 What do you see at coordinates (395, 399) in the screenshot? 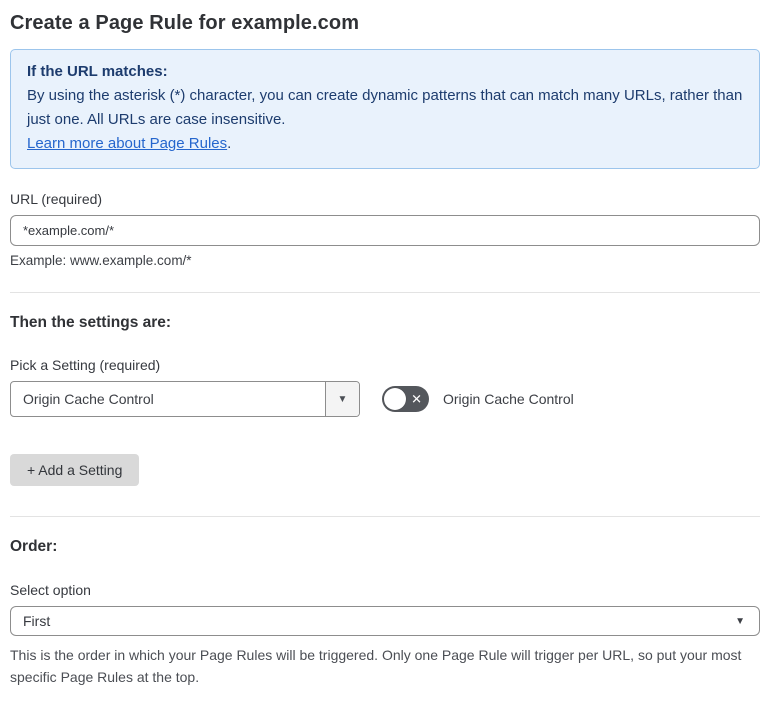
I see `toggle-knob` at bounding box center [395, 399].